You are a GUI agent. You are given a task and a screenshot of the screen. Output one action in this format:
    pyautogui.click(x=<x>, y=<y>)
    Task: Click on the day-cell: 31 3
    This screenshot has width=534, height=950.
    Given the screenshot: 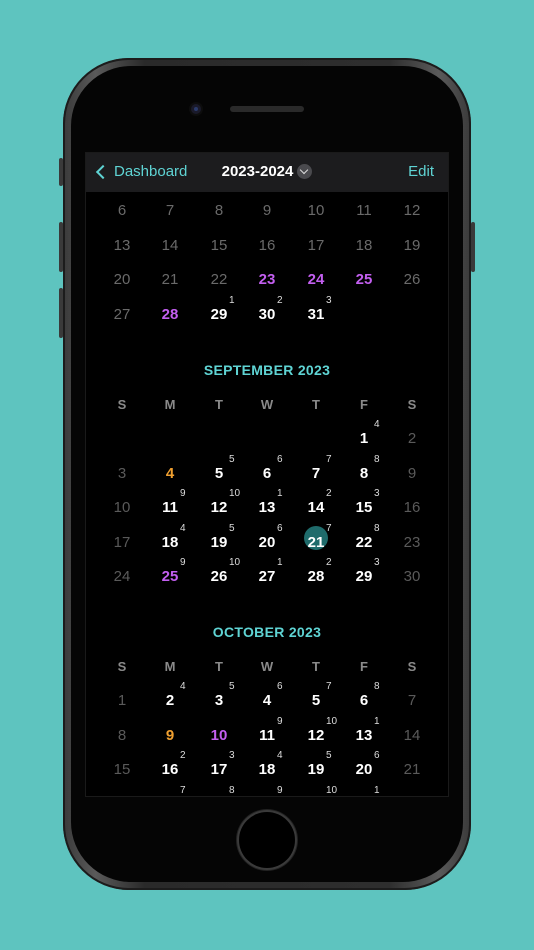 What is the action you would take?
    pyautogui.click(x=316, y=312)
    